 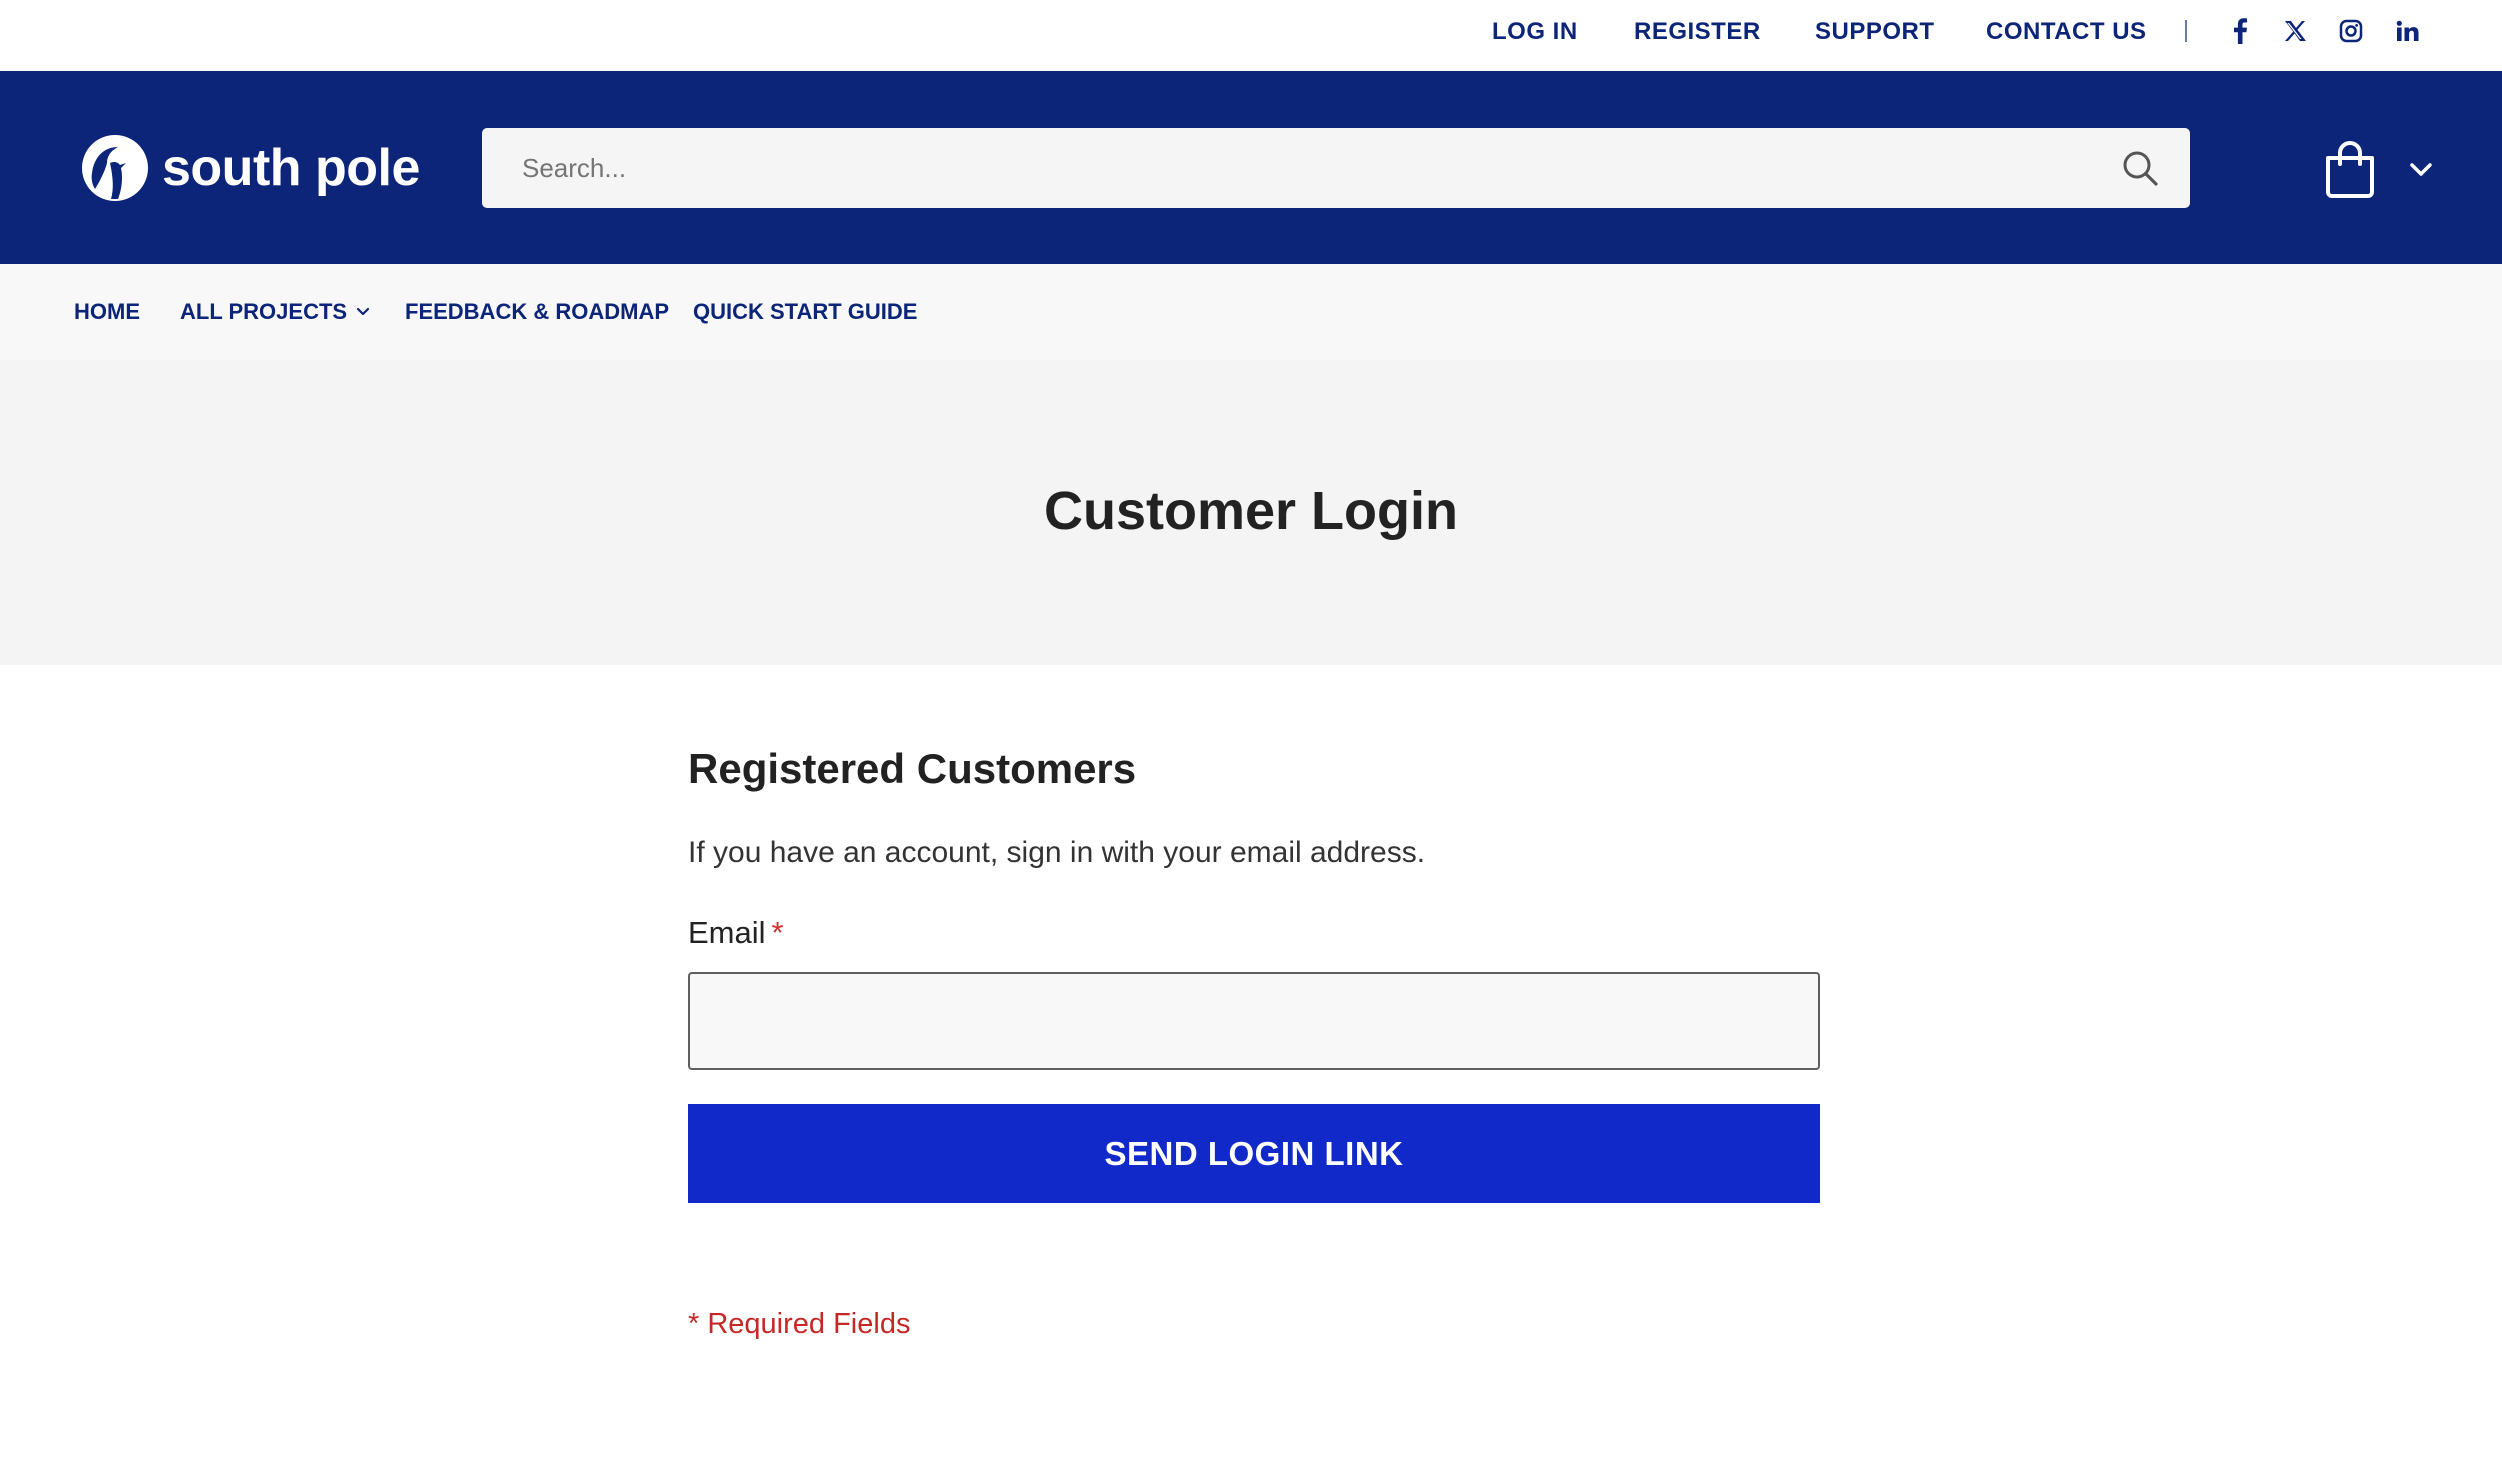 What do you see at coordinates (1251, 35) in the screenshot?
I see `top-utility-bar: LOG IN REGISTER SUPPORT CONTACT US` at bounding box center [1251, 35].